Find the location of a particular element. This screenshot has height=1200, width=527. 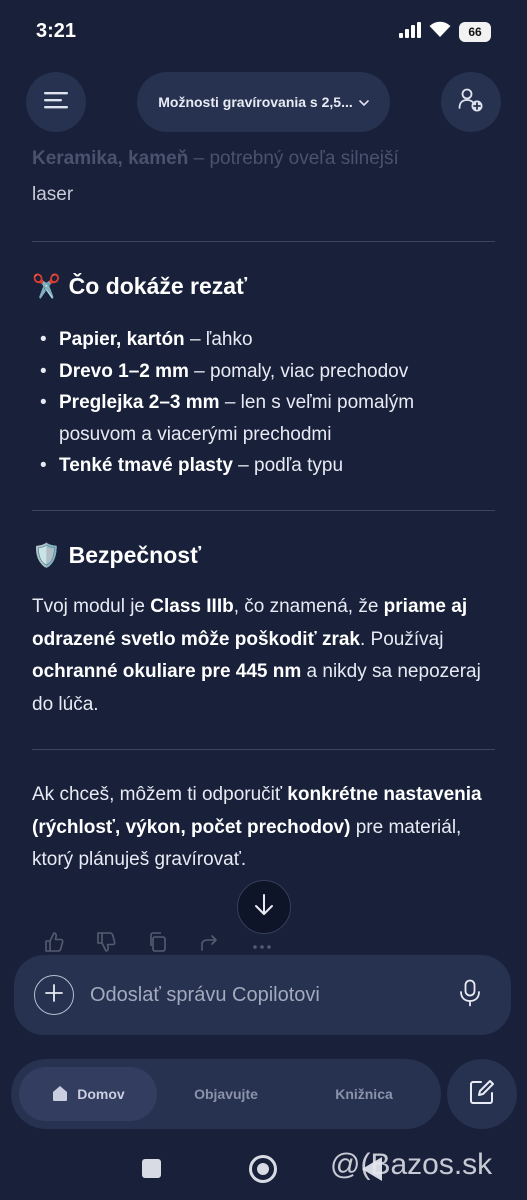

bottom-nav: Domov Objavujte Knižnica is located at coordinates (226, 1094).